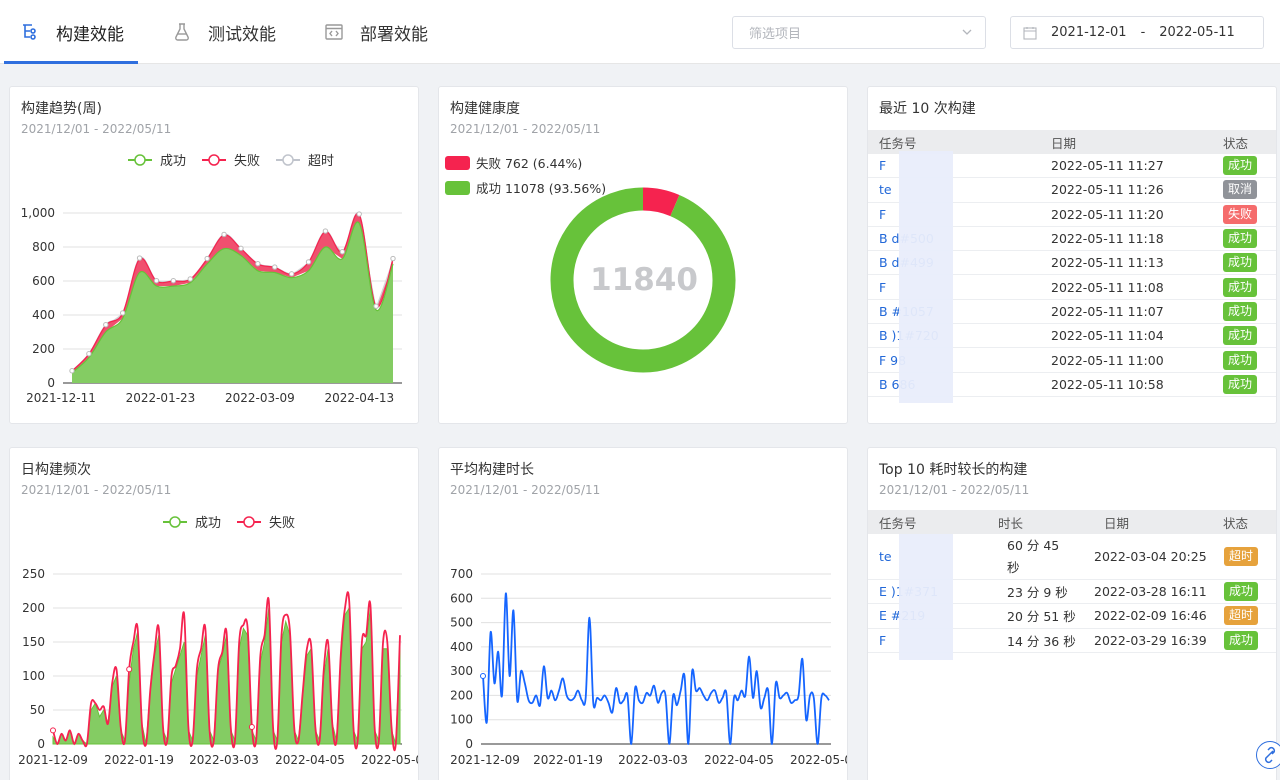  What do you see at coordinates (643, 280) in the screenshot?
I see `build-health-donut` at bounding box center [643, 280].